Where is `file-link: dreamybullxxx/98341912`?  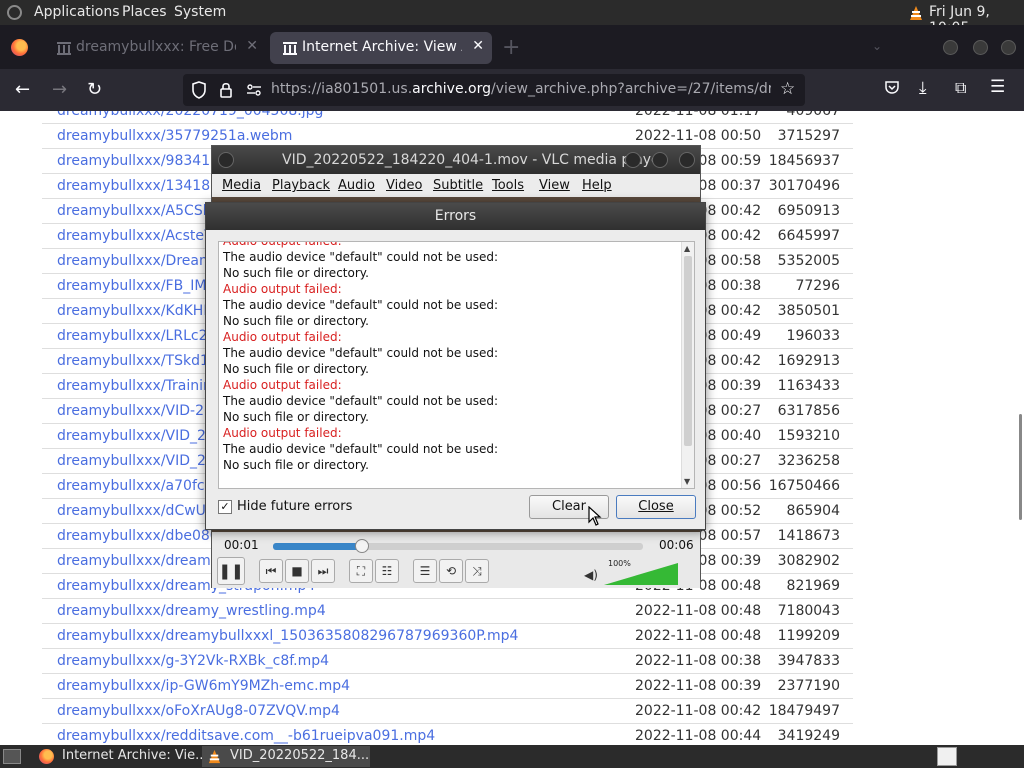 file-link: dreamybullxxx/98341912 is located at coordinates (147, 161).